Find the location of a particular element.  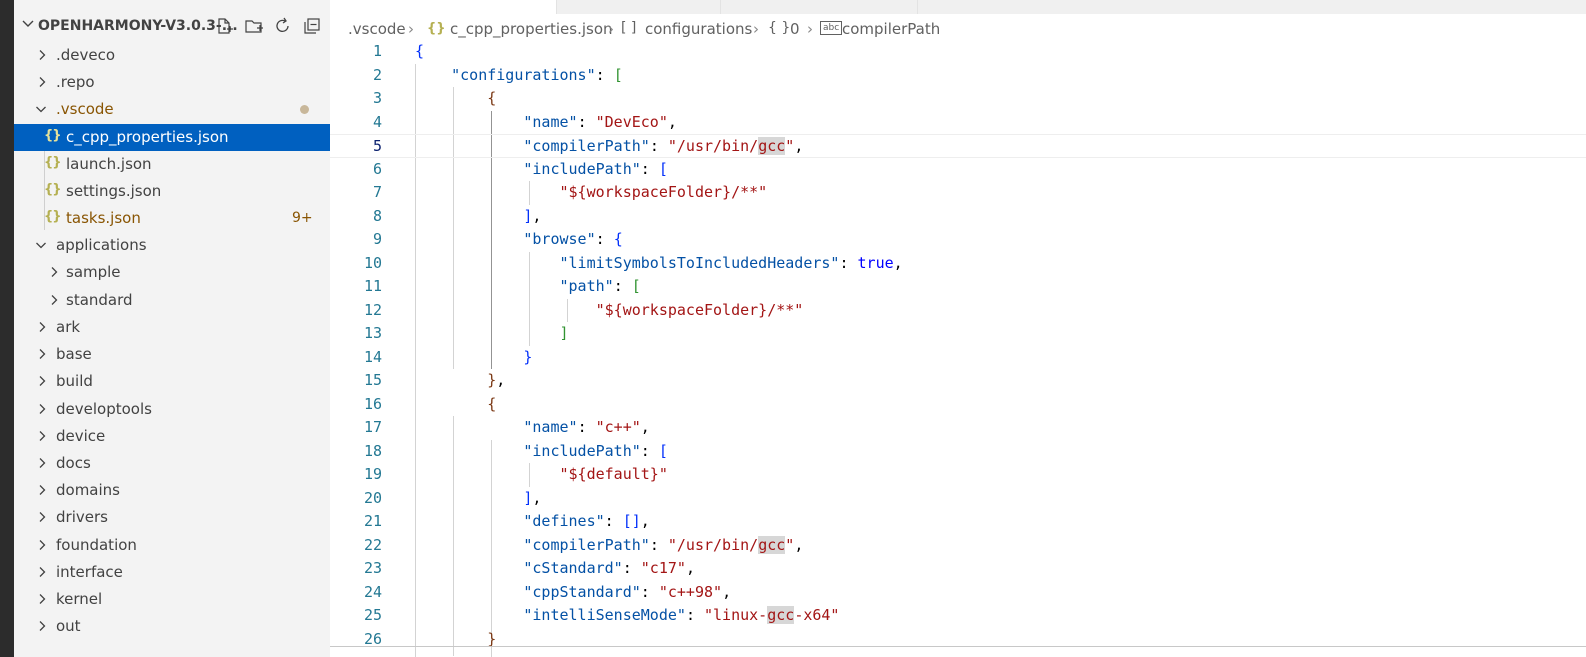

code-line: 4 "name": "DevEco", is located at coordinates (958, 123).